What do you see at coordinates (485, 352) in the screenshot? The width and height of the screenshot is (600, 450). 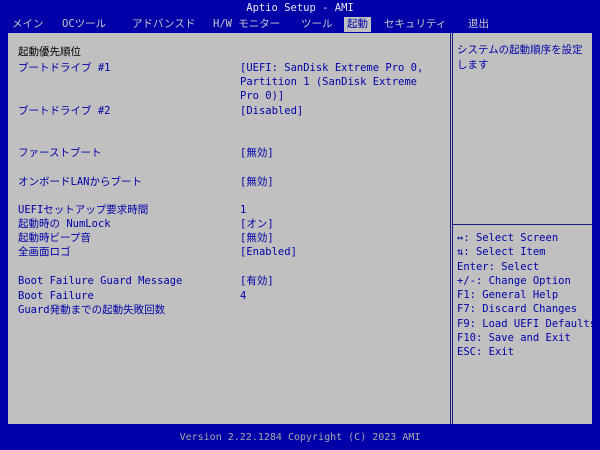 I see `key-esc-exit: ESC: Exit` at bounding box center [485, 352].